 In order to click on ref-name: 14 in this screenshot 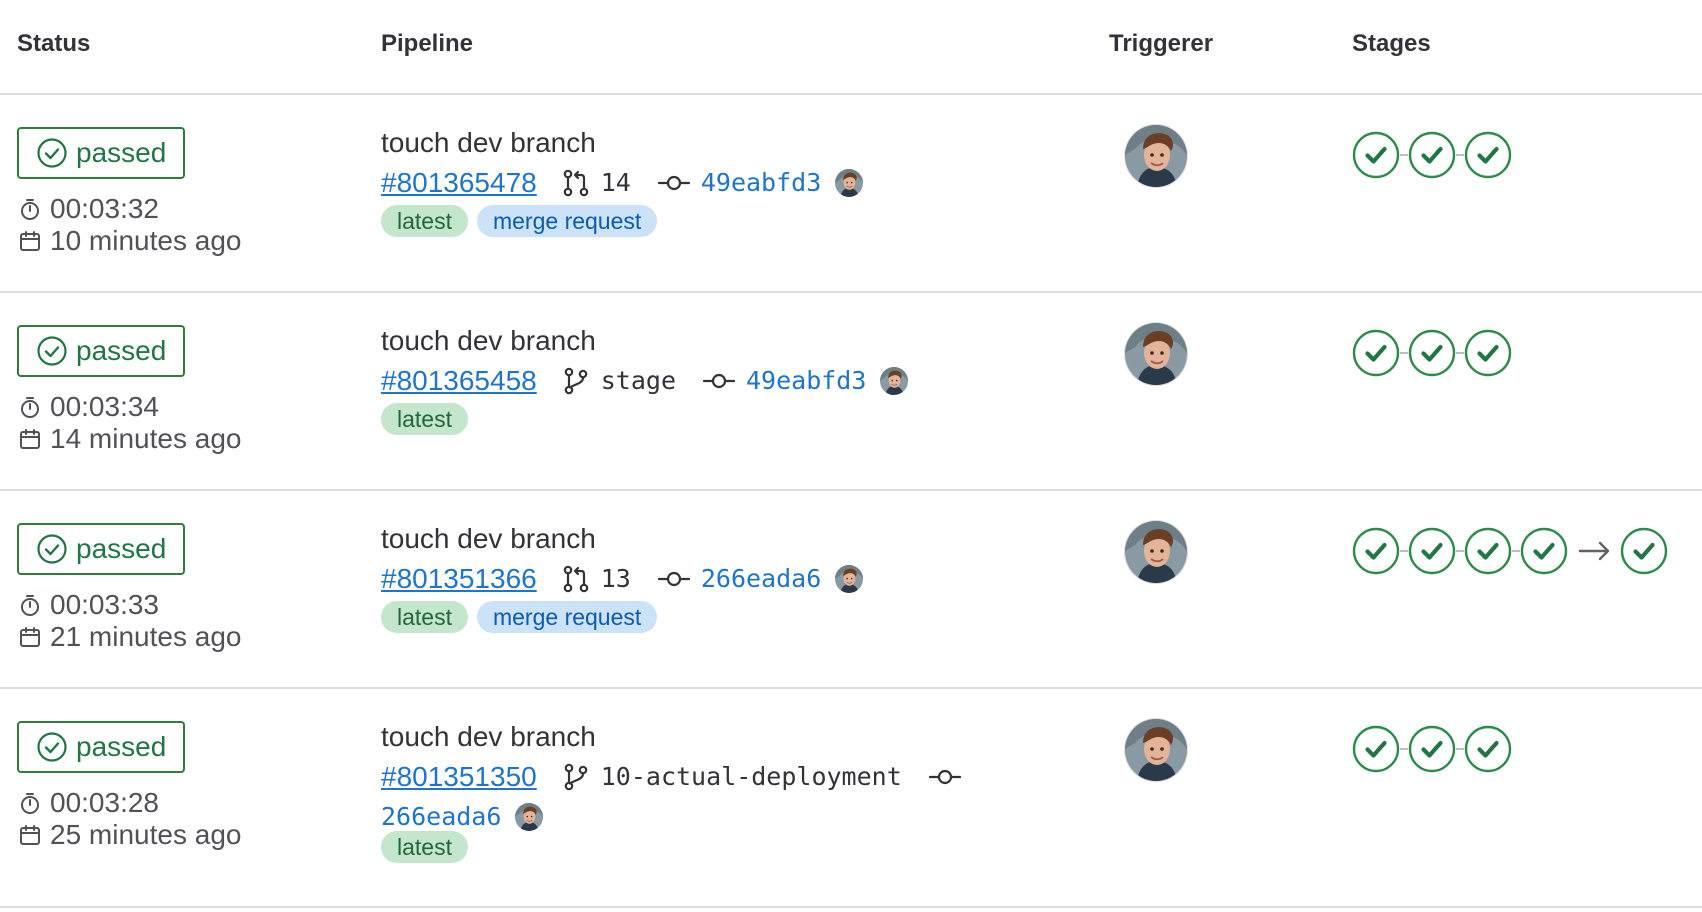, I will do `click(616, 183)`.